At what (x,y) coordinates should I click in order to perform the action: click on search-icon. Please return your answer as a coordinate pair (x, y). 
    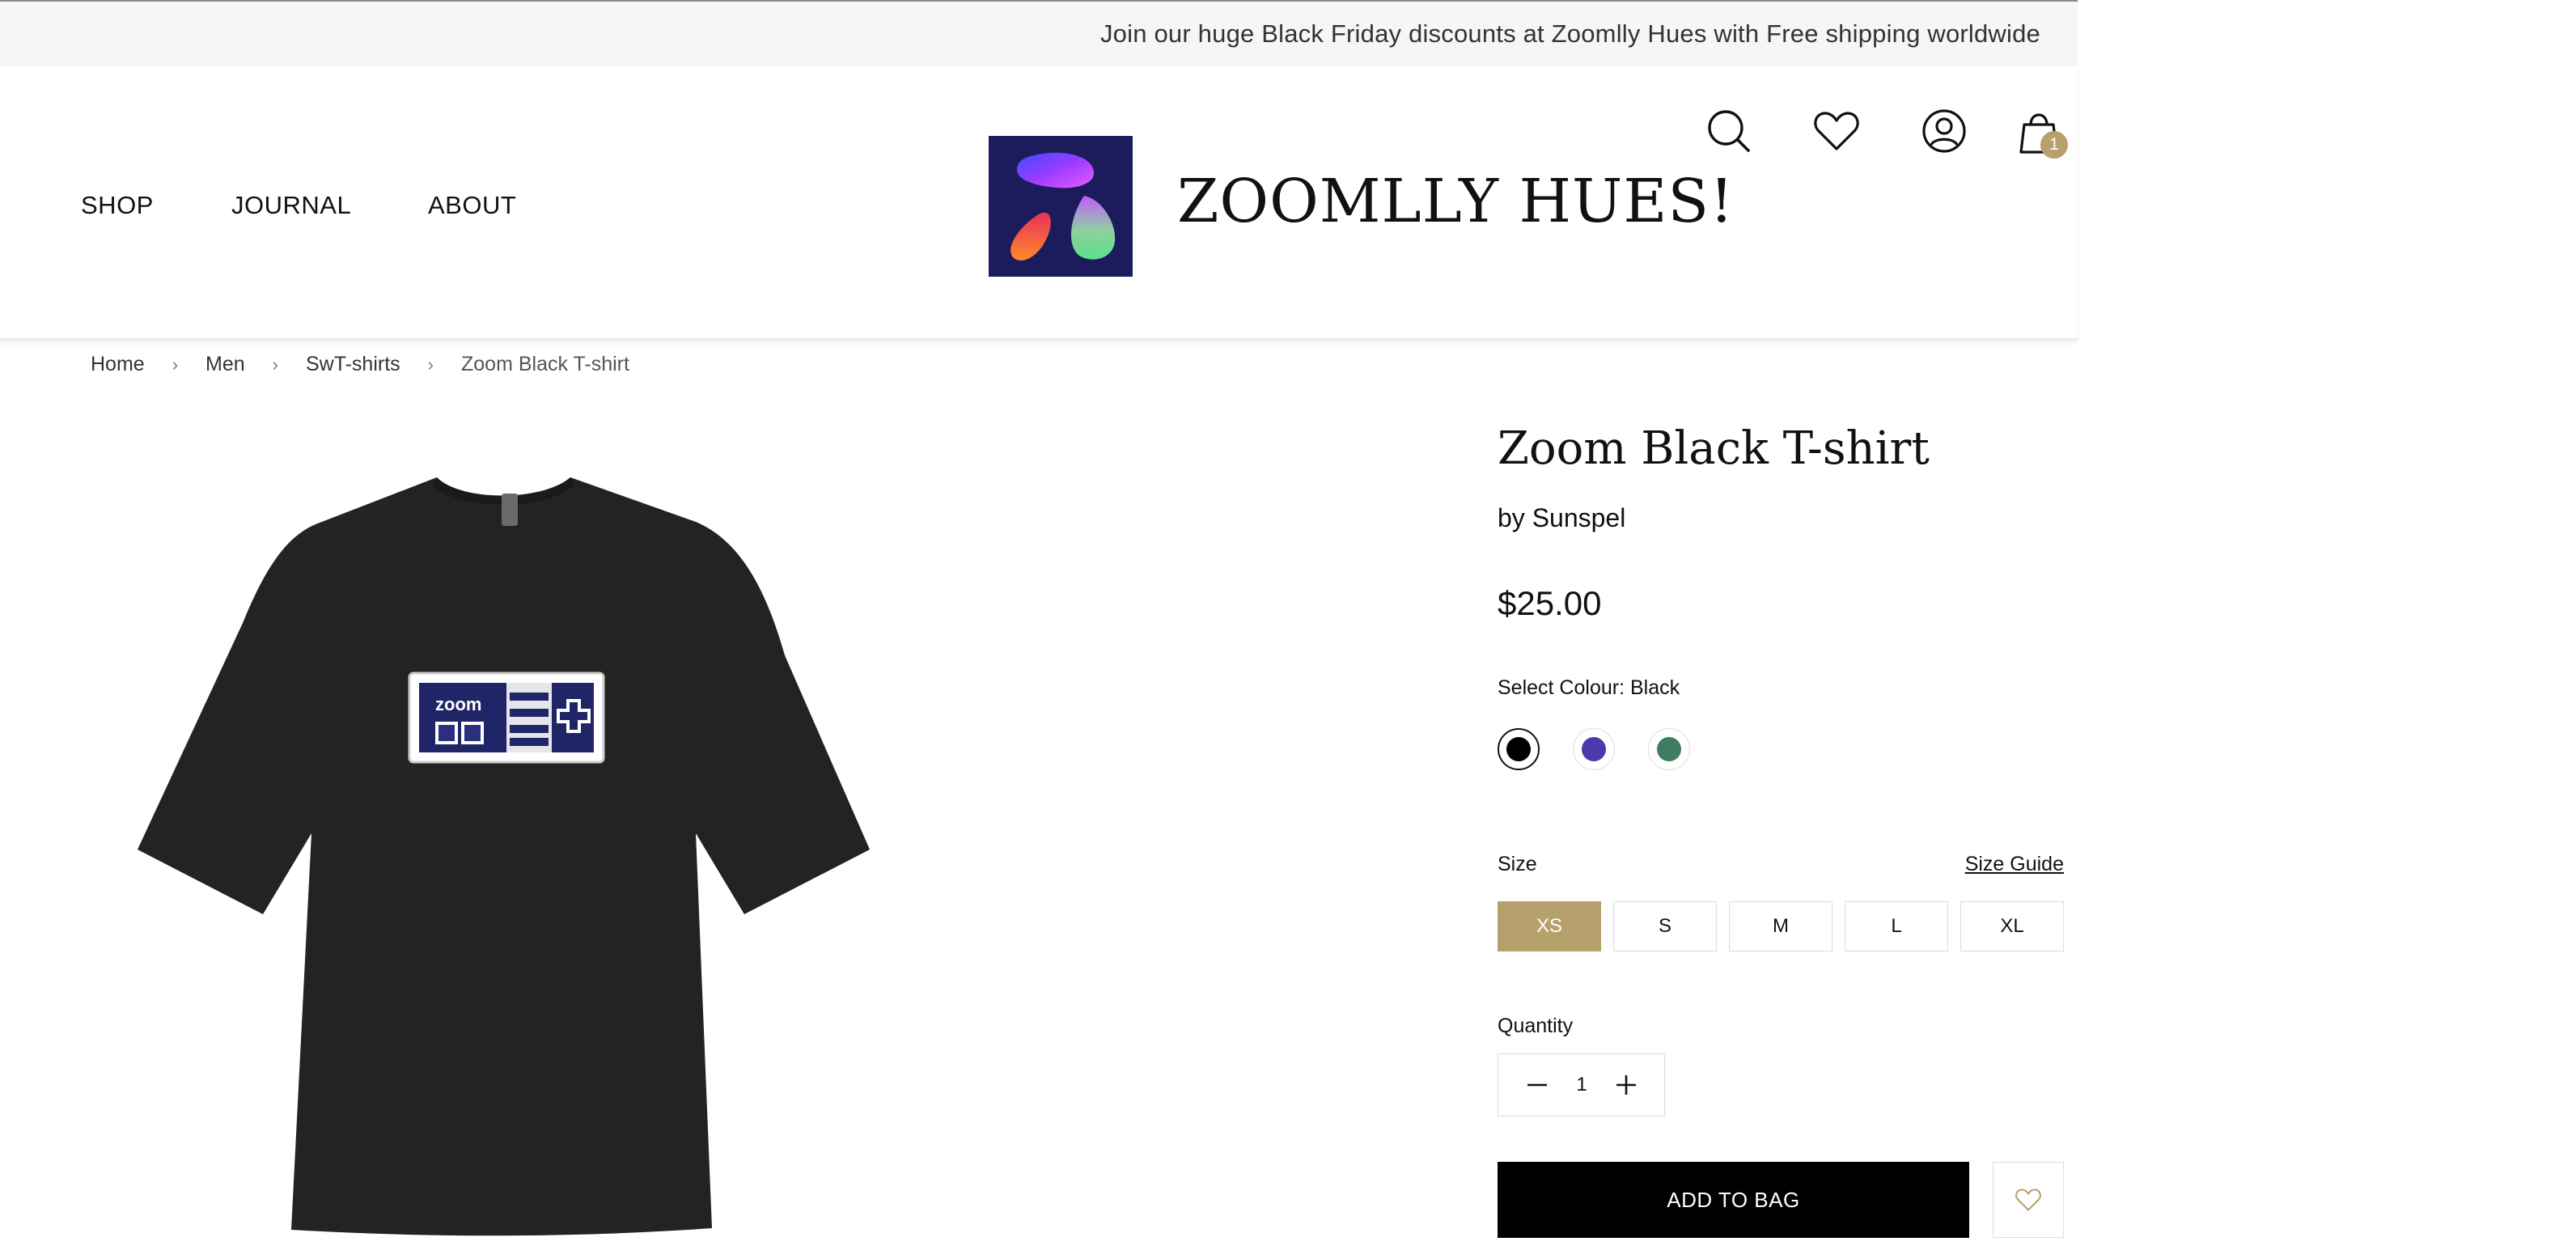
    Looking at the image, I should click on (1729, 131).